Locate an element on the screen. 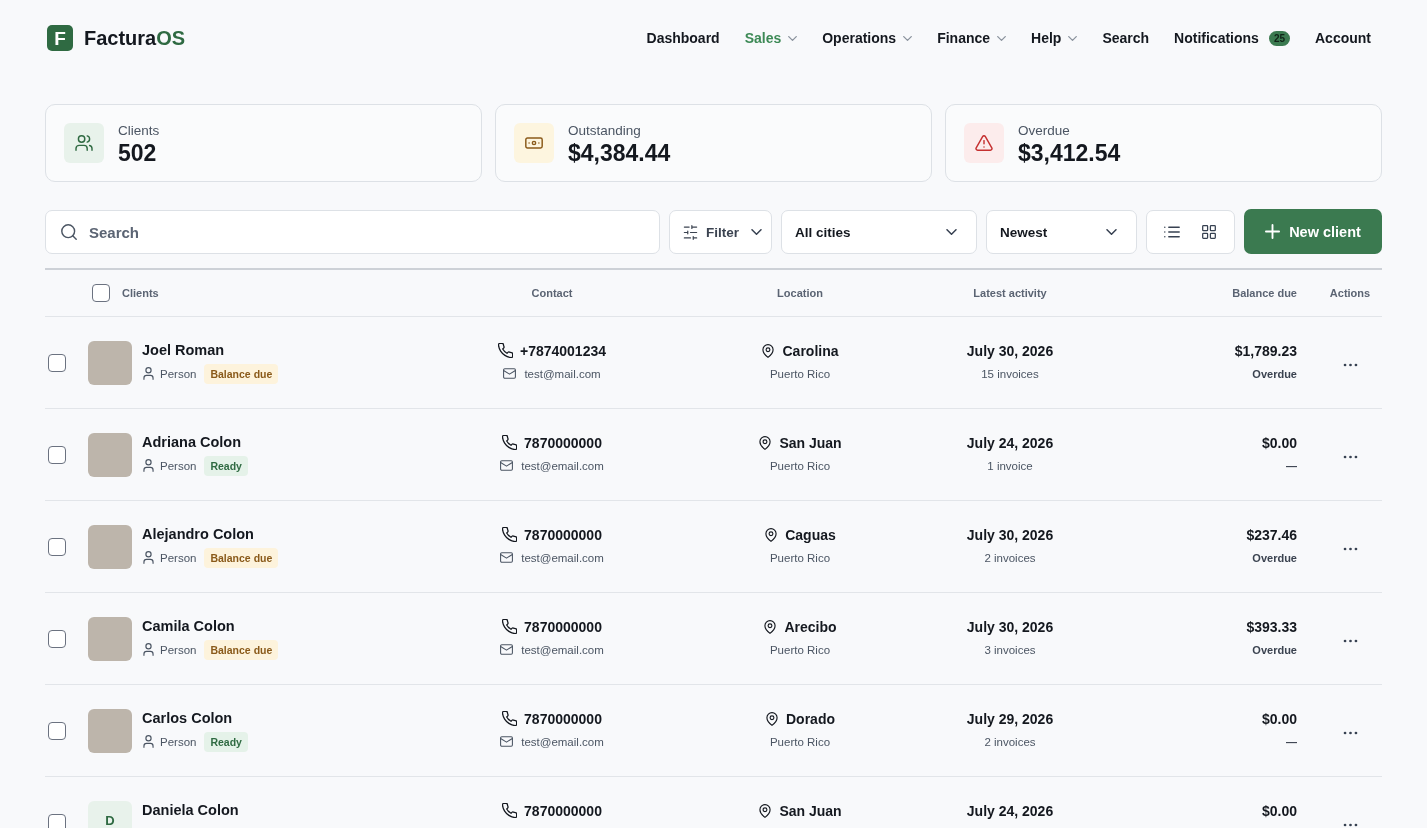 This screenshot has height=828, width=1427. column-header: Latest activity is located at coordinates (1010, 293).